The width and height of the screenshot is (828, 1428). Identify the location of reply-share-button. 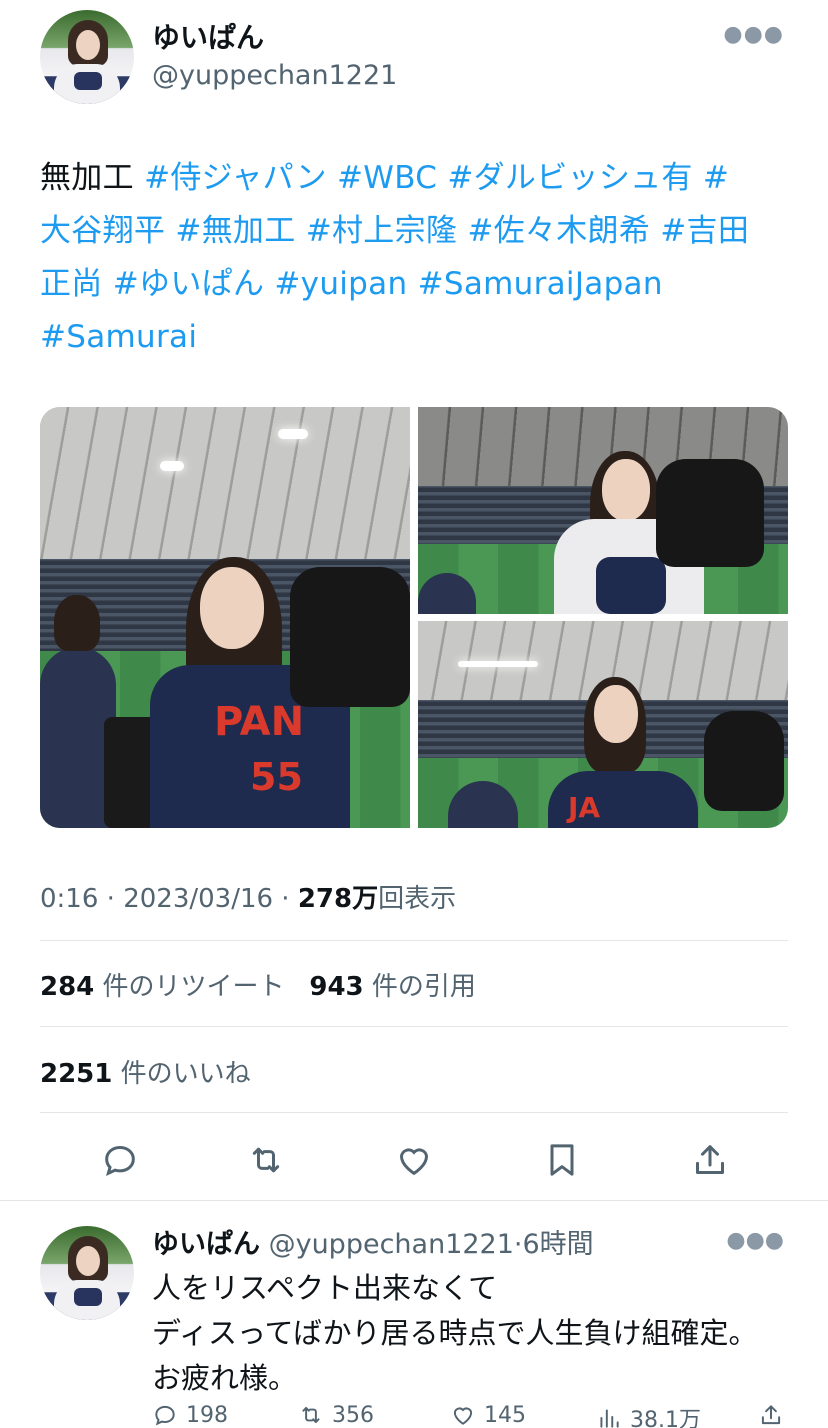
(771, 1415).